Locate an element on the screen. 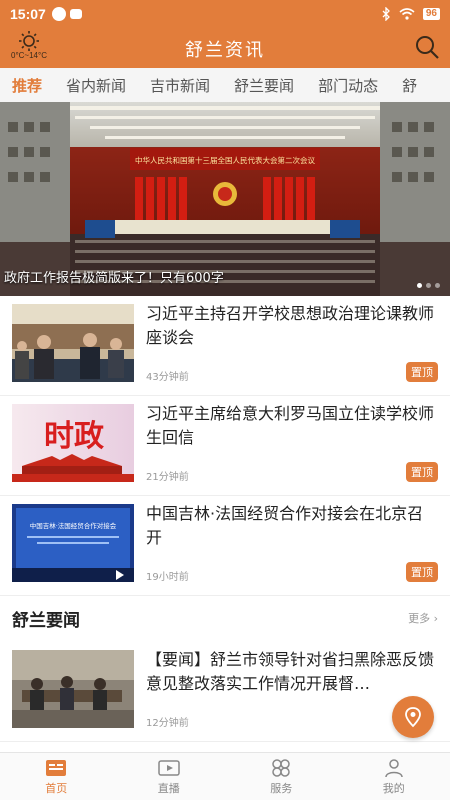 The height and width of the screenshot is (800, 450). nav-home-label: 首页 is located at coordinates (56, 788).